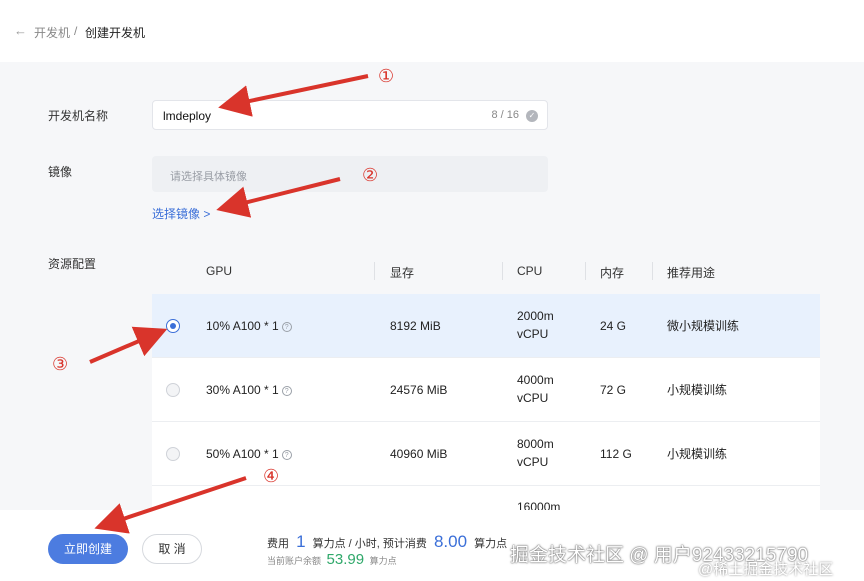 The height and width of the screenshot is (581, 864). What do you see at coordinates (181, 213) in the screenshot?
I see `choose-image-link: 选择镜像 >` at bounding box center [181, 213].